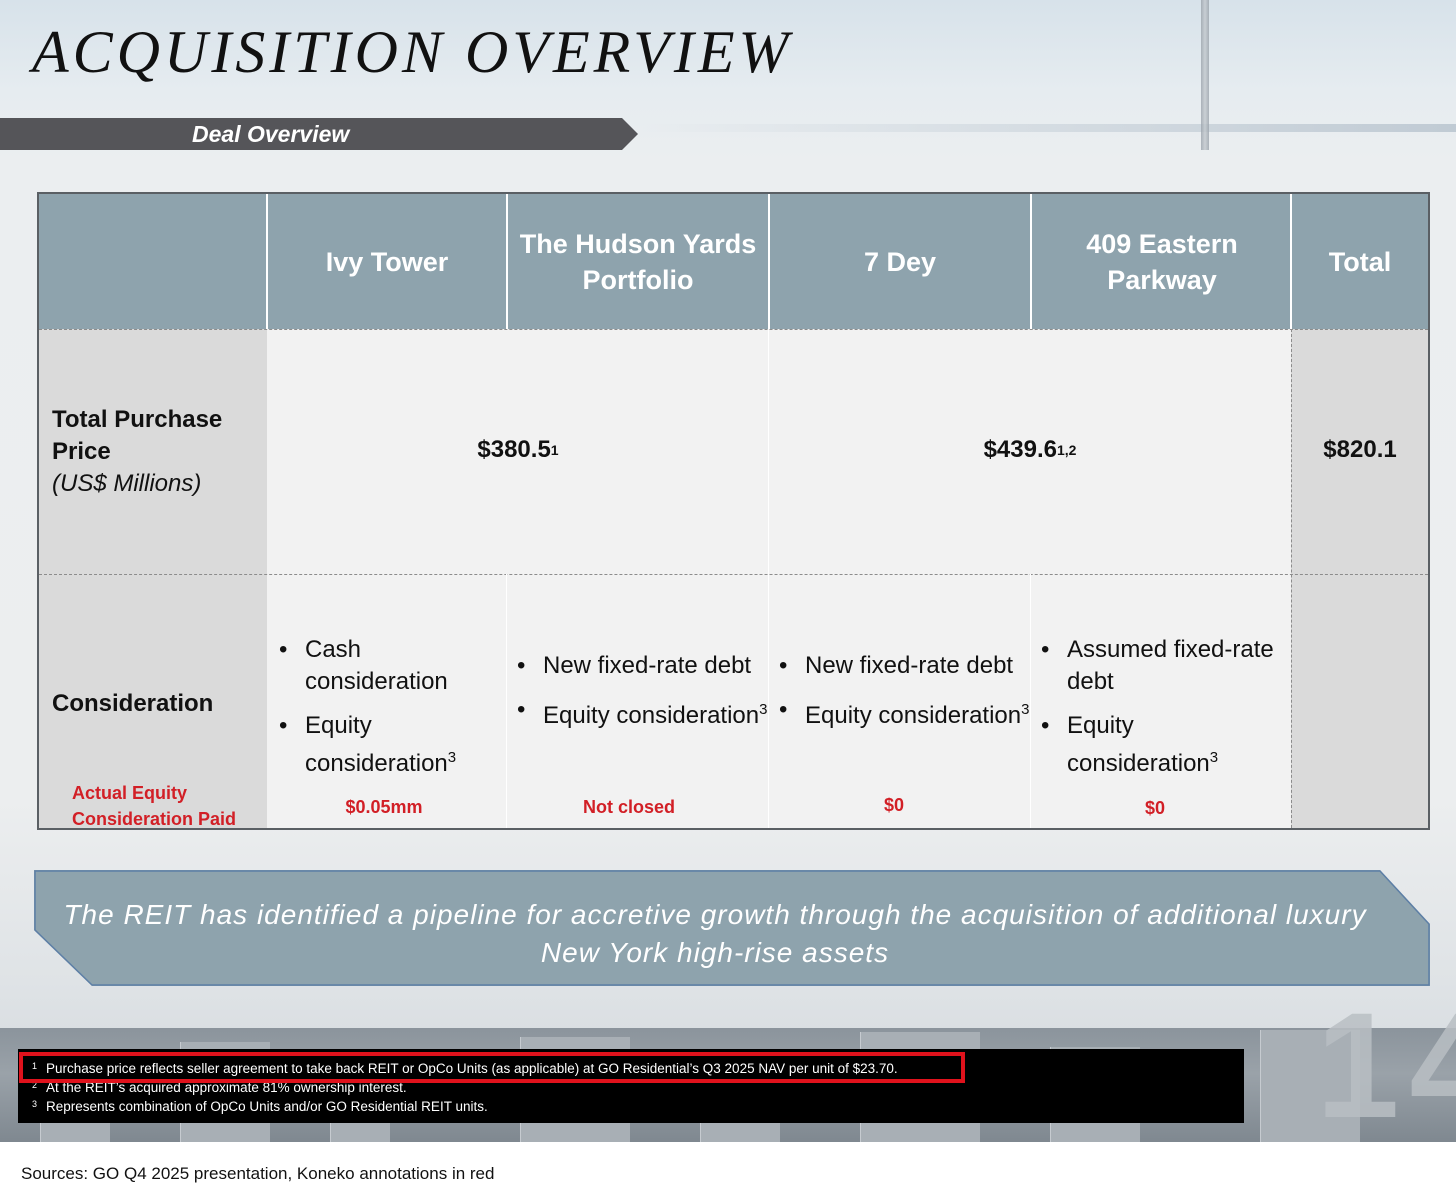  I want to click on price-value-group2: $439.6 1,2, so click(1030, 450).